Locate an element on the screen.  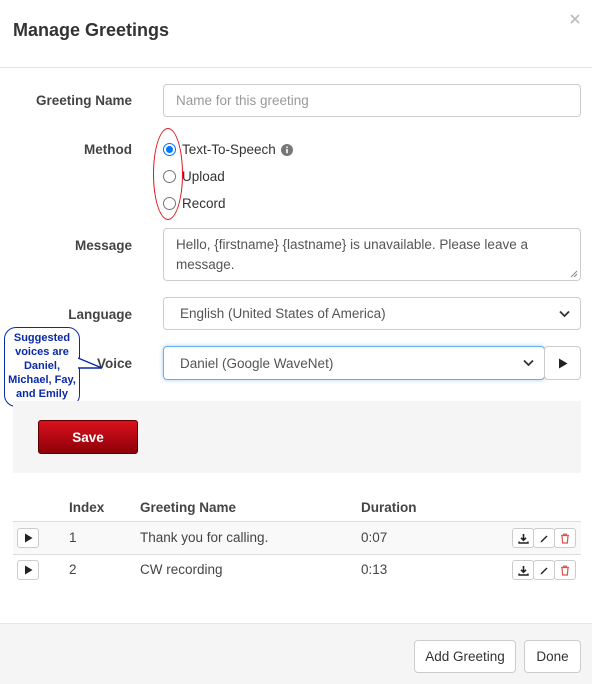
close-icon is located at coordinates (575, 20).